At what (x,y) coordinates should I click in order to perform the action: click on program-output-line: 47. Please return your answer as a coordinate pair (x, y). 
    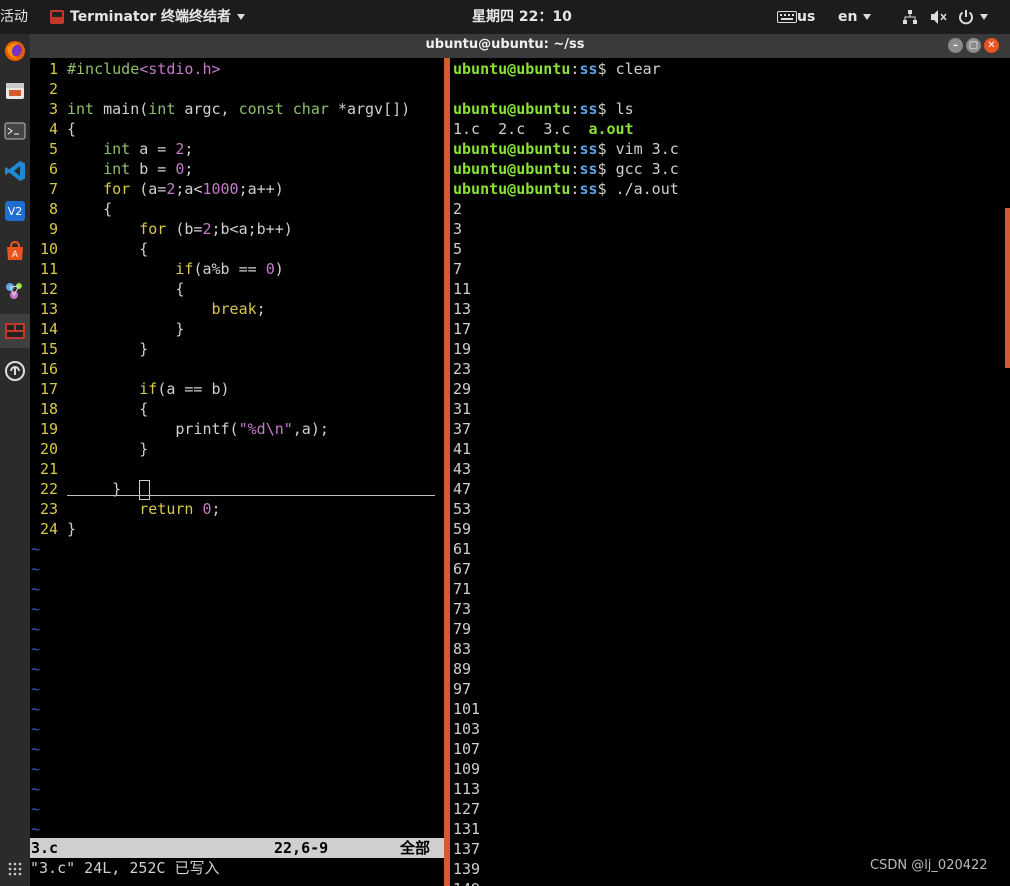
    Looking at the image, I should click on (462, 489).